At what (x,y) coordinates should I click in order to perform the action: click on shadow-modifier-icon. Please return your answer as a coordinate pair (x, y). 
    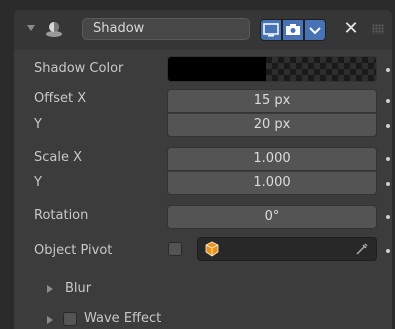
    Looking at the image, I should click on (54, 29).